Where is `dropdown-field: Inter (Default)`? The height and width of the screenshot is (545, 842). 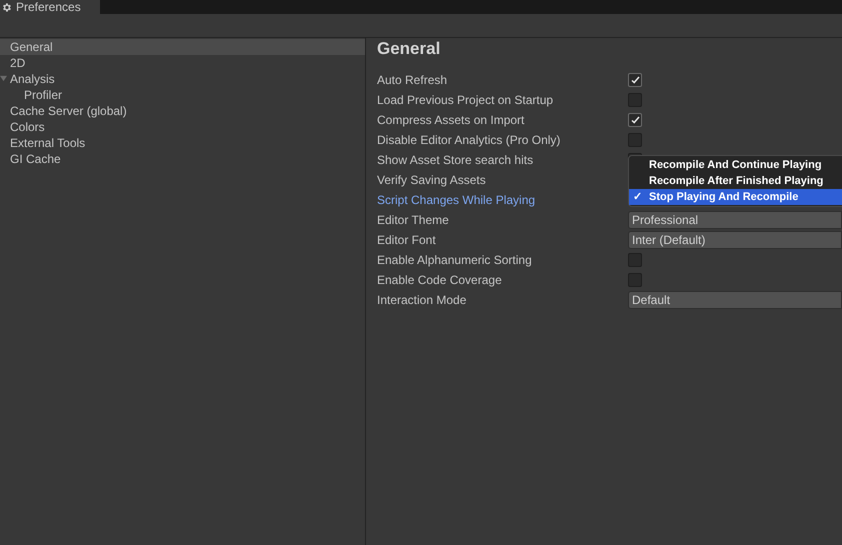
dropdown-field: Inter (Default) is located at coordinates (735, 240).